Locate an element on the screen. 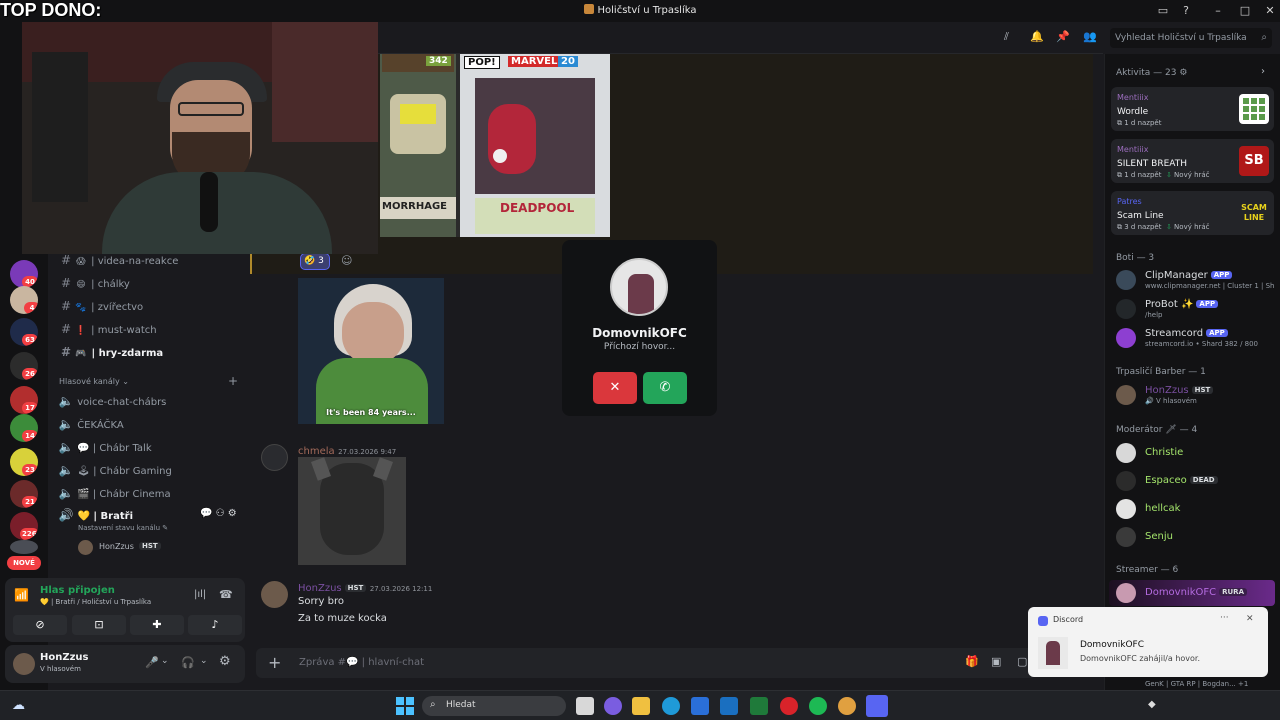 This screenshot has width=1280, height=720. pin-icon: 📌 is located at coordinates (1063, 36).